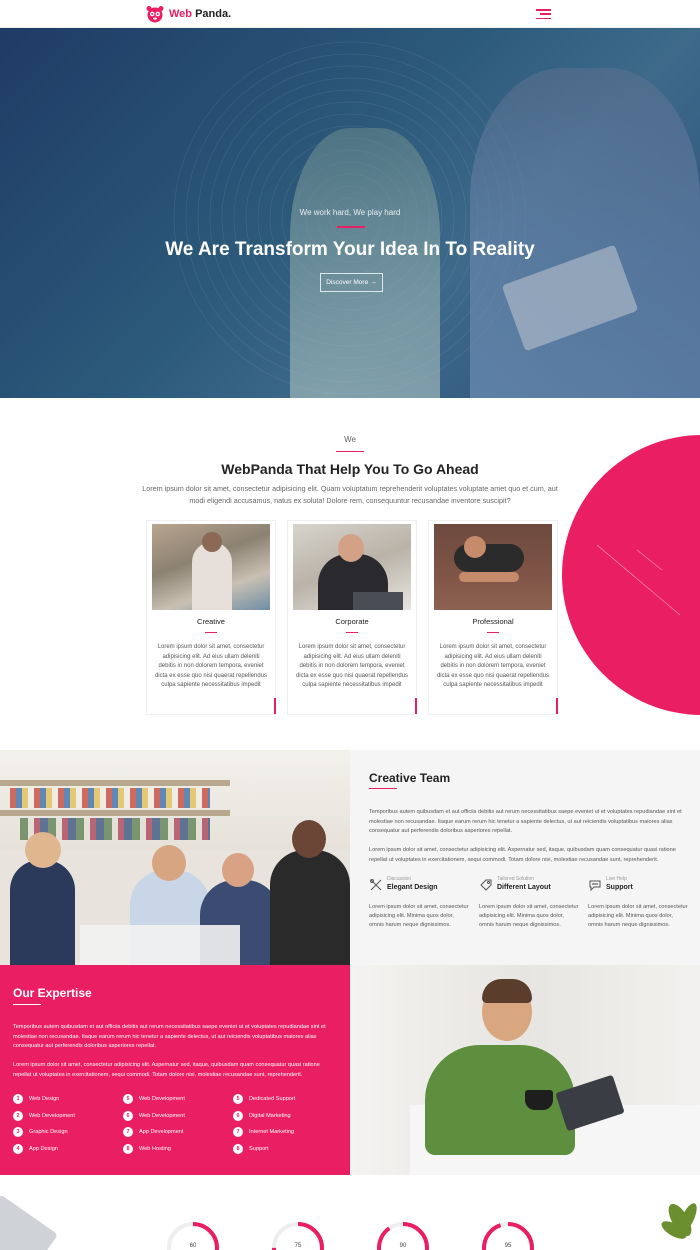  What do you see at coordinates (350, 249) in the screenshot?
I see `hero-title: We Are Transform Your Idea In To Reality` at bounding box center [350, 249].